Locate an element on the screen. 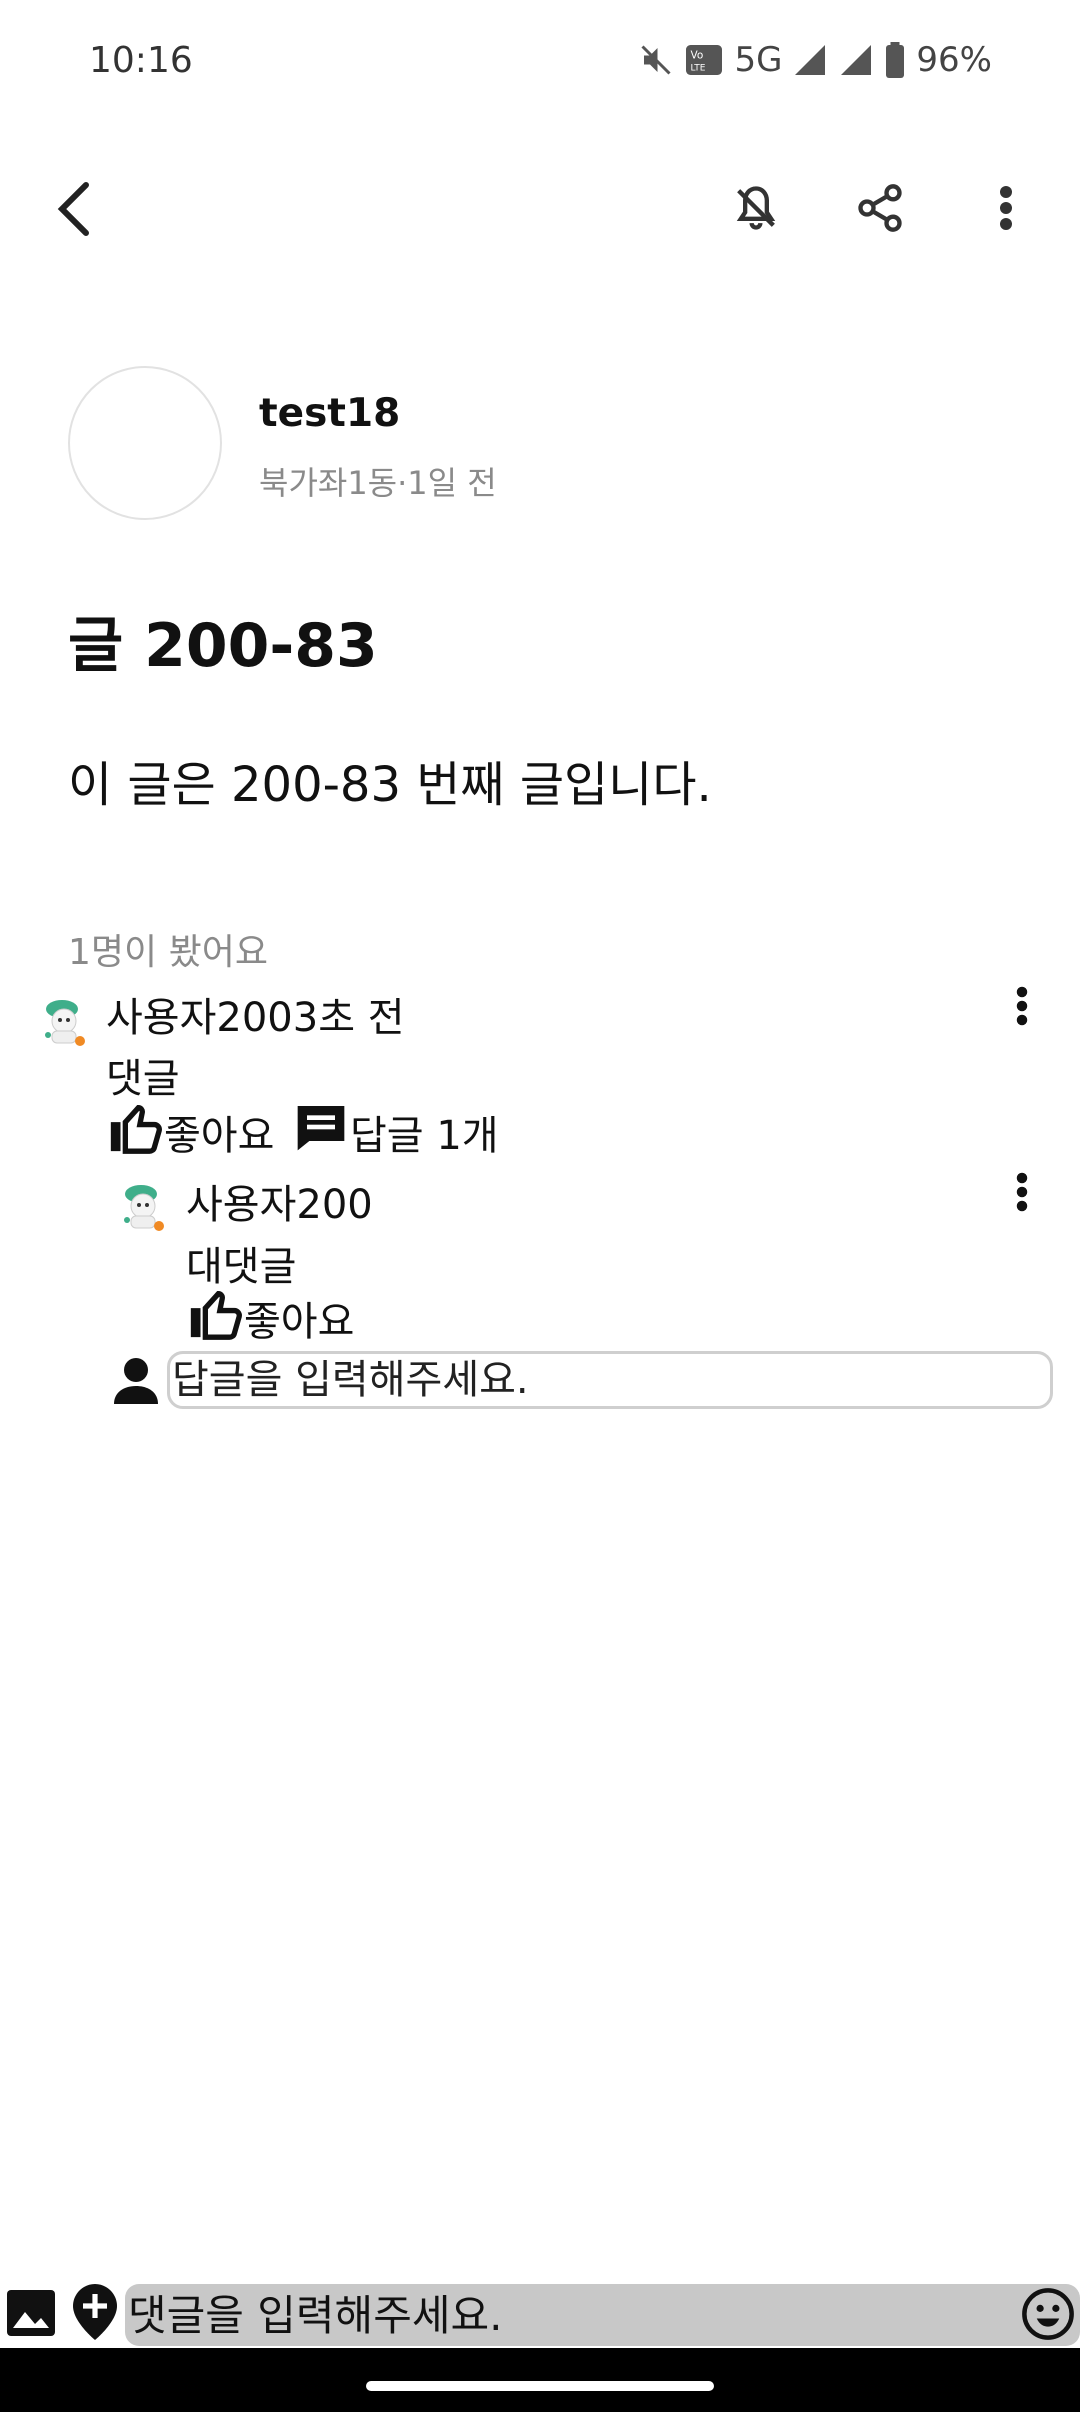 The width and height of the screenshot is (1080, 2412). comment-user-time: 사용자2003초 전 is located at coordinates (255, 1018).